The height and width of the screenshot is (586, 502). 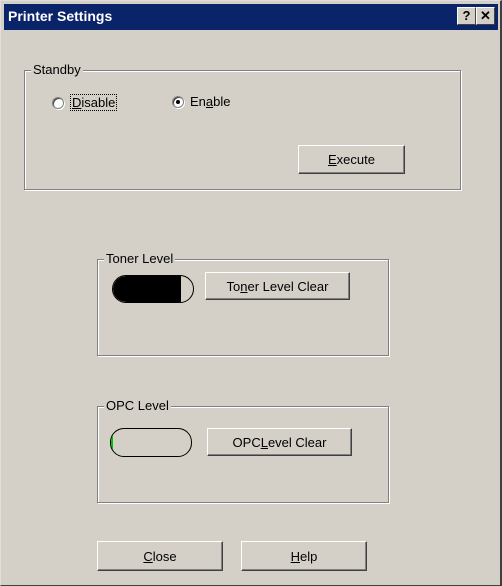 What do you see at coordinates (351, 159) in the screenshot?
I see `execute-button: Execute` at bounding box center [351, 159].